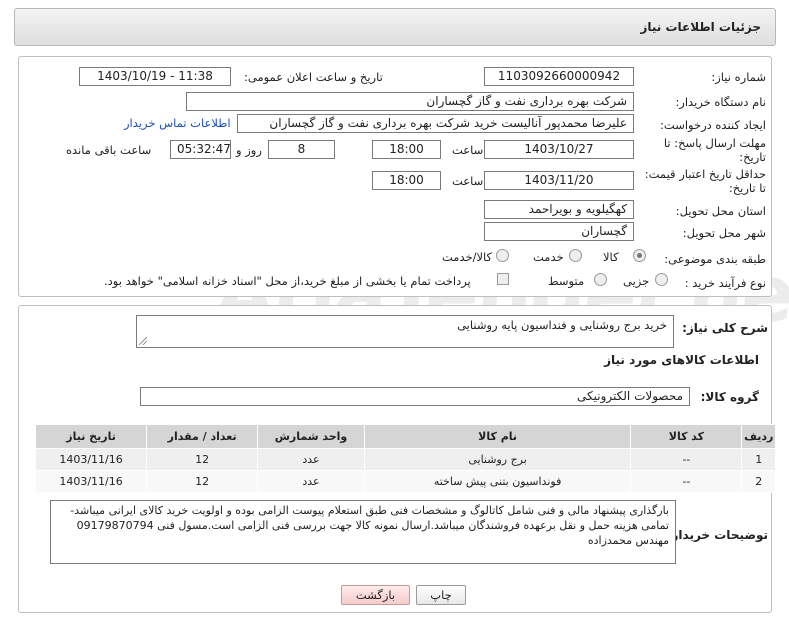  Describe the element at coordinates (395, 27) in the screenshot. I see `header-bar: جزئیات اطلاعات نیاز` at that location.